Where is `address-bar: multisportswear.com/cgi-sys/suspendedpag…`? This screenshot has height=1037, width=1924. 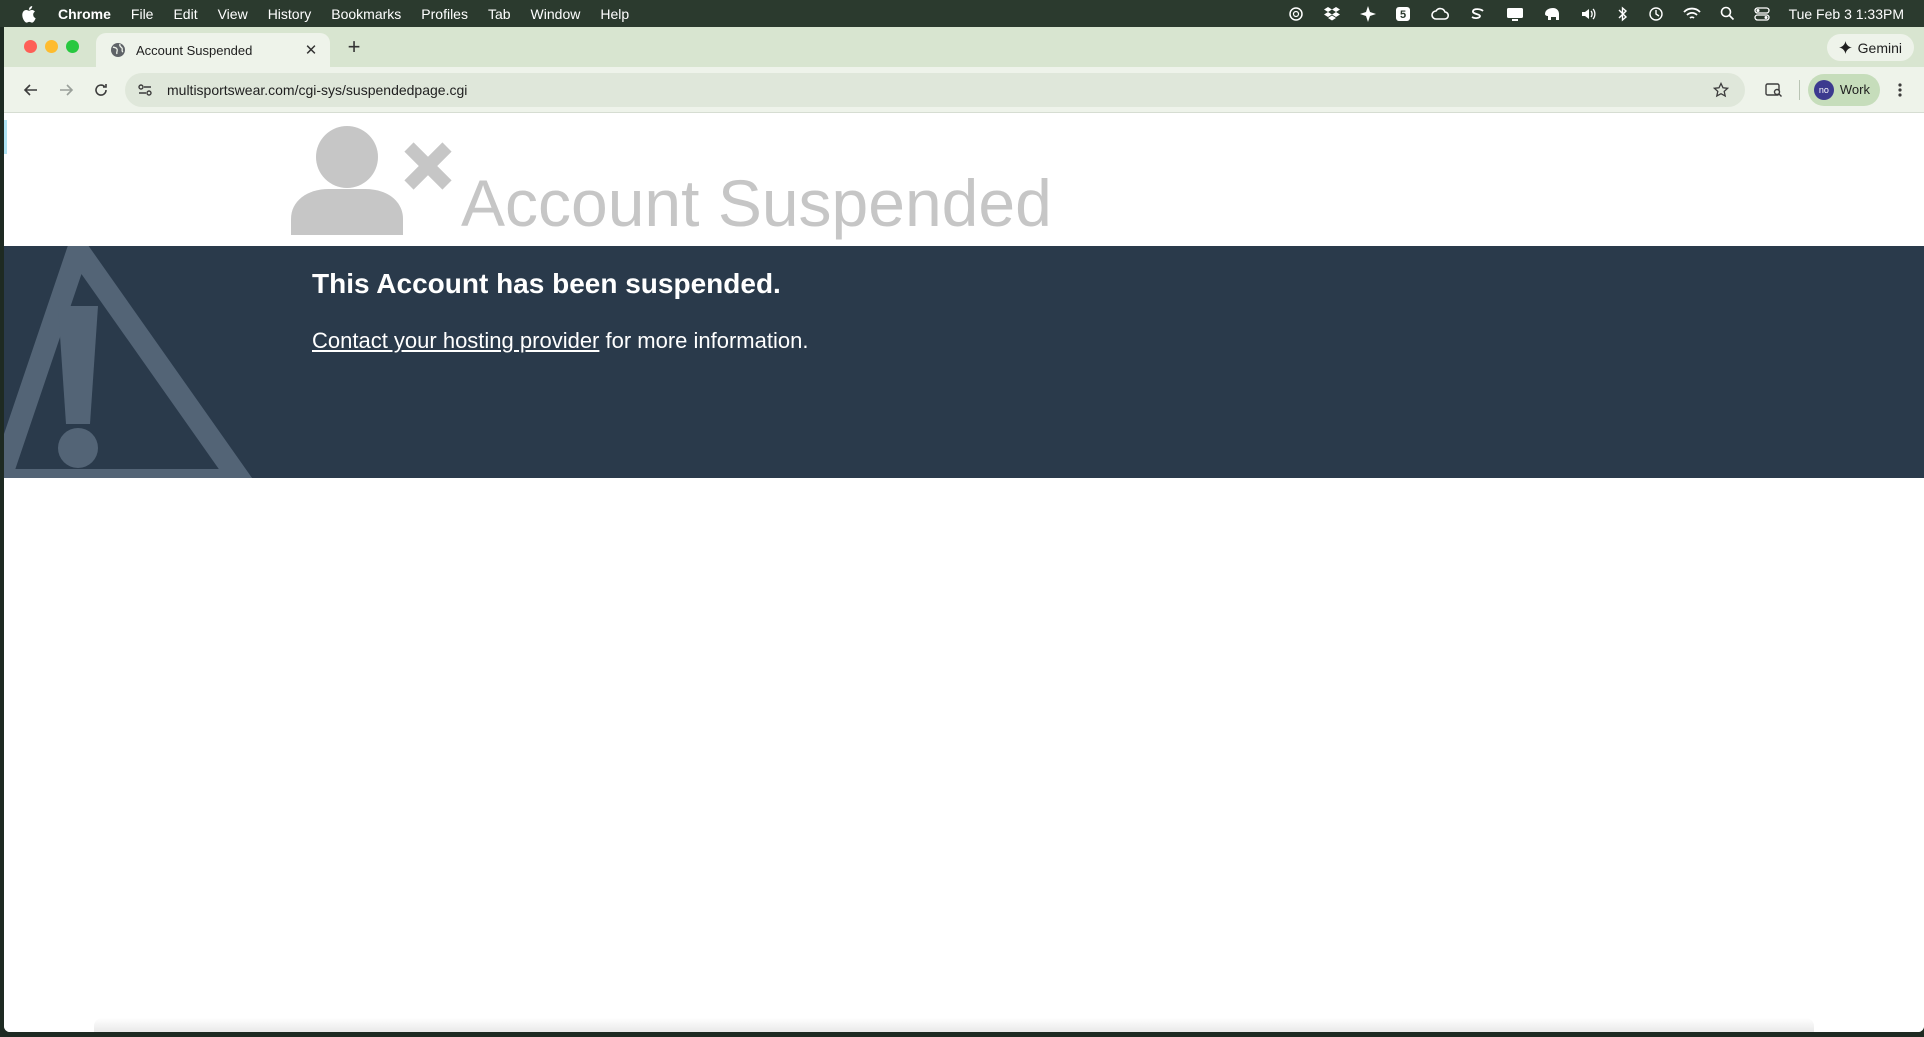
address-bar: multisportswear.com/cgi-sys/suspendedpag… is located at coordinates (935, 89).